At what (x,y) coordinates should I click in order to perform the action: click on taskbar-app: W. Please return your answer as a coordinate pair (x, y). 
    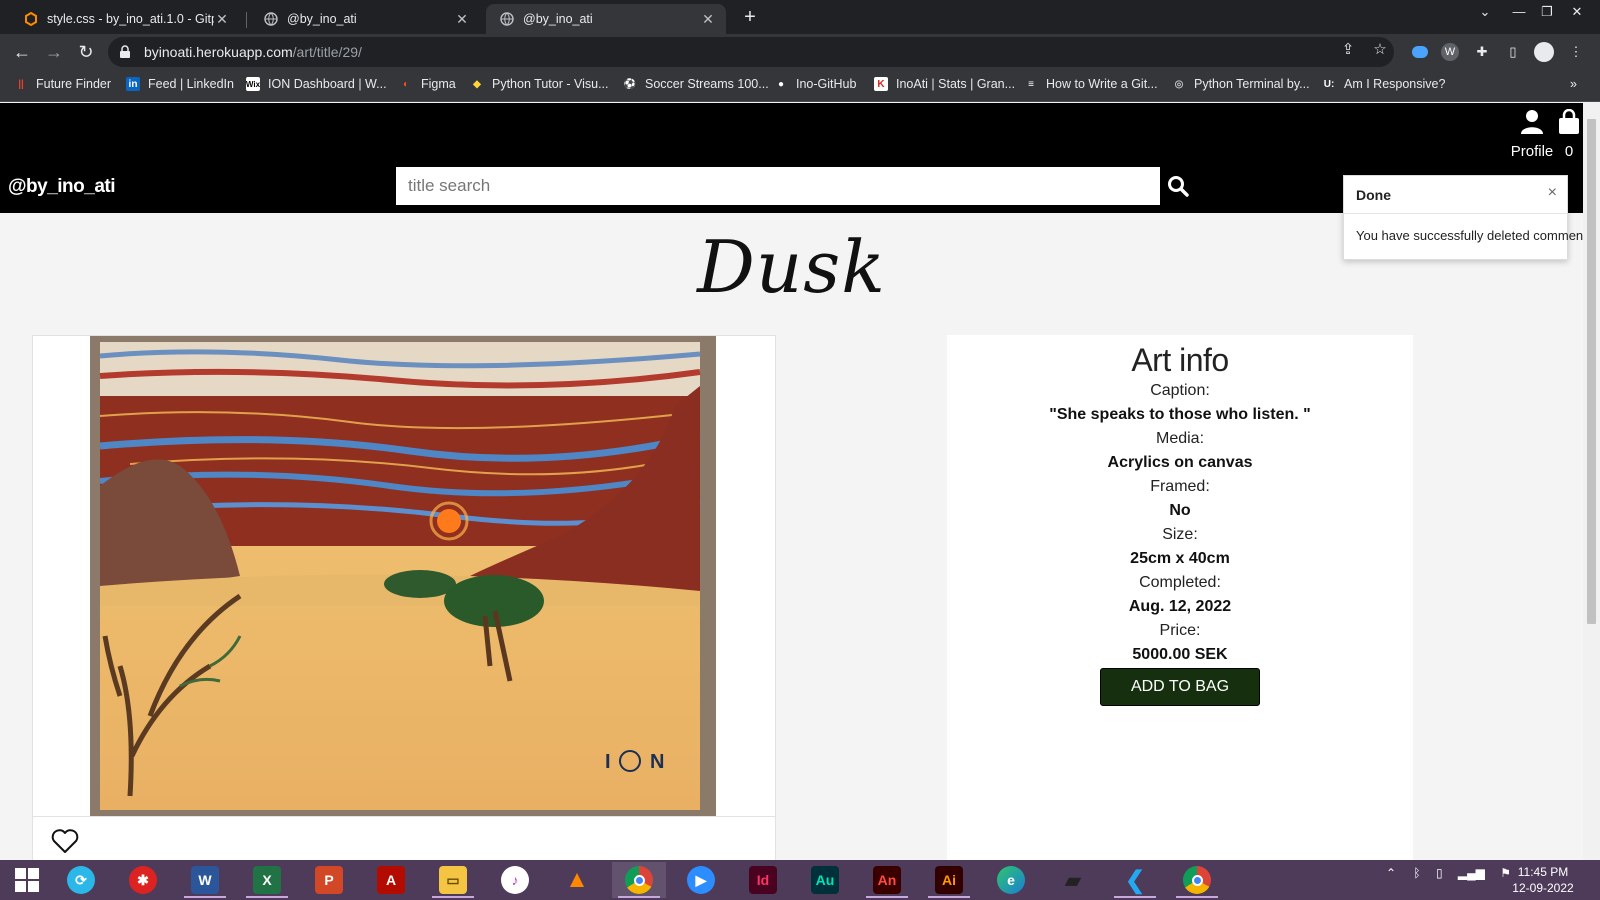
    Looking at the image, I should click on (205, 880).